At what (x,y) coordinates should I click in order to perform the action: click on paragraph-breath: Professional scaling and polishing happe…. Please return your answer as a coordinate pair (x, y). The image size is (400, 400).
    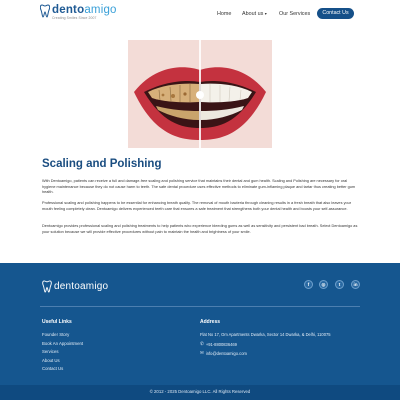
    Looking at the image, I should click on (197, 206).